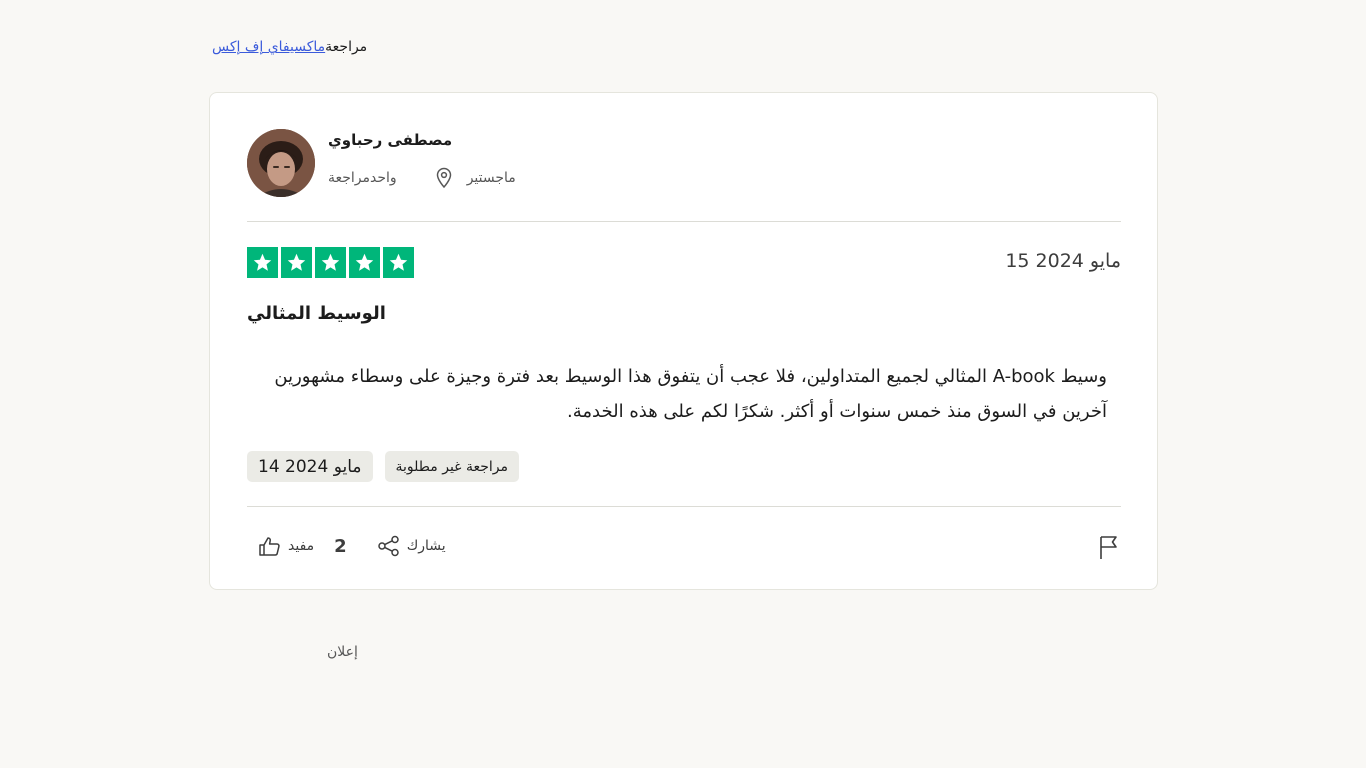  What do you see at coordinates (443, 178) in the screenshot?
I see `location-pin-icon` at bounding box center [443, 178].